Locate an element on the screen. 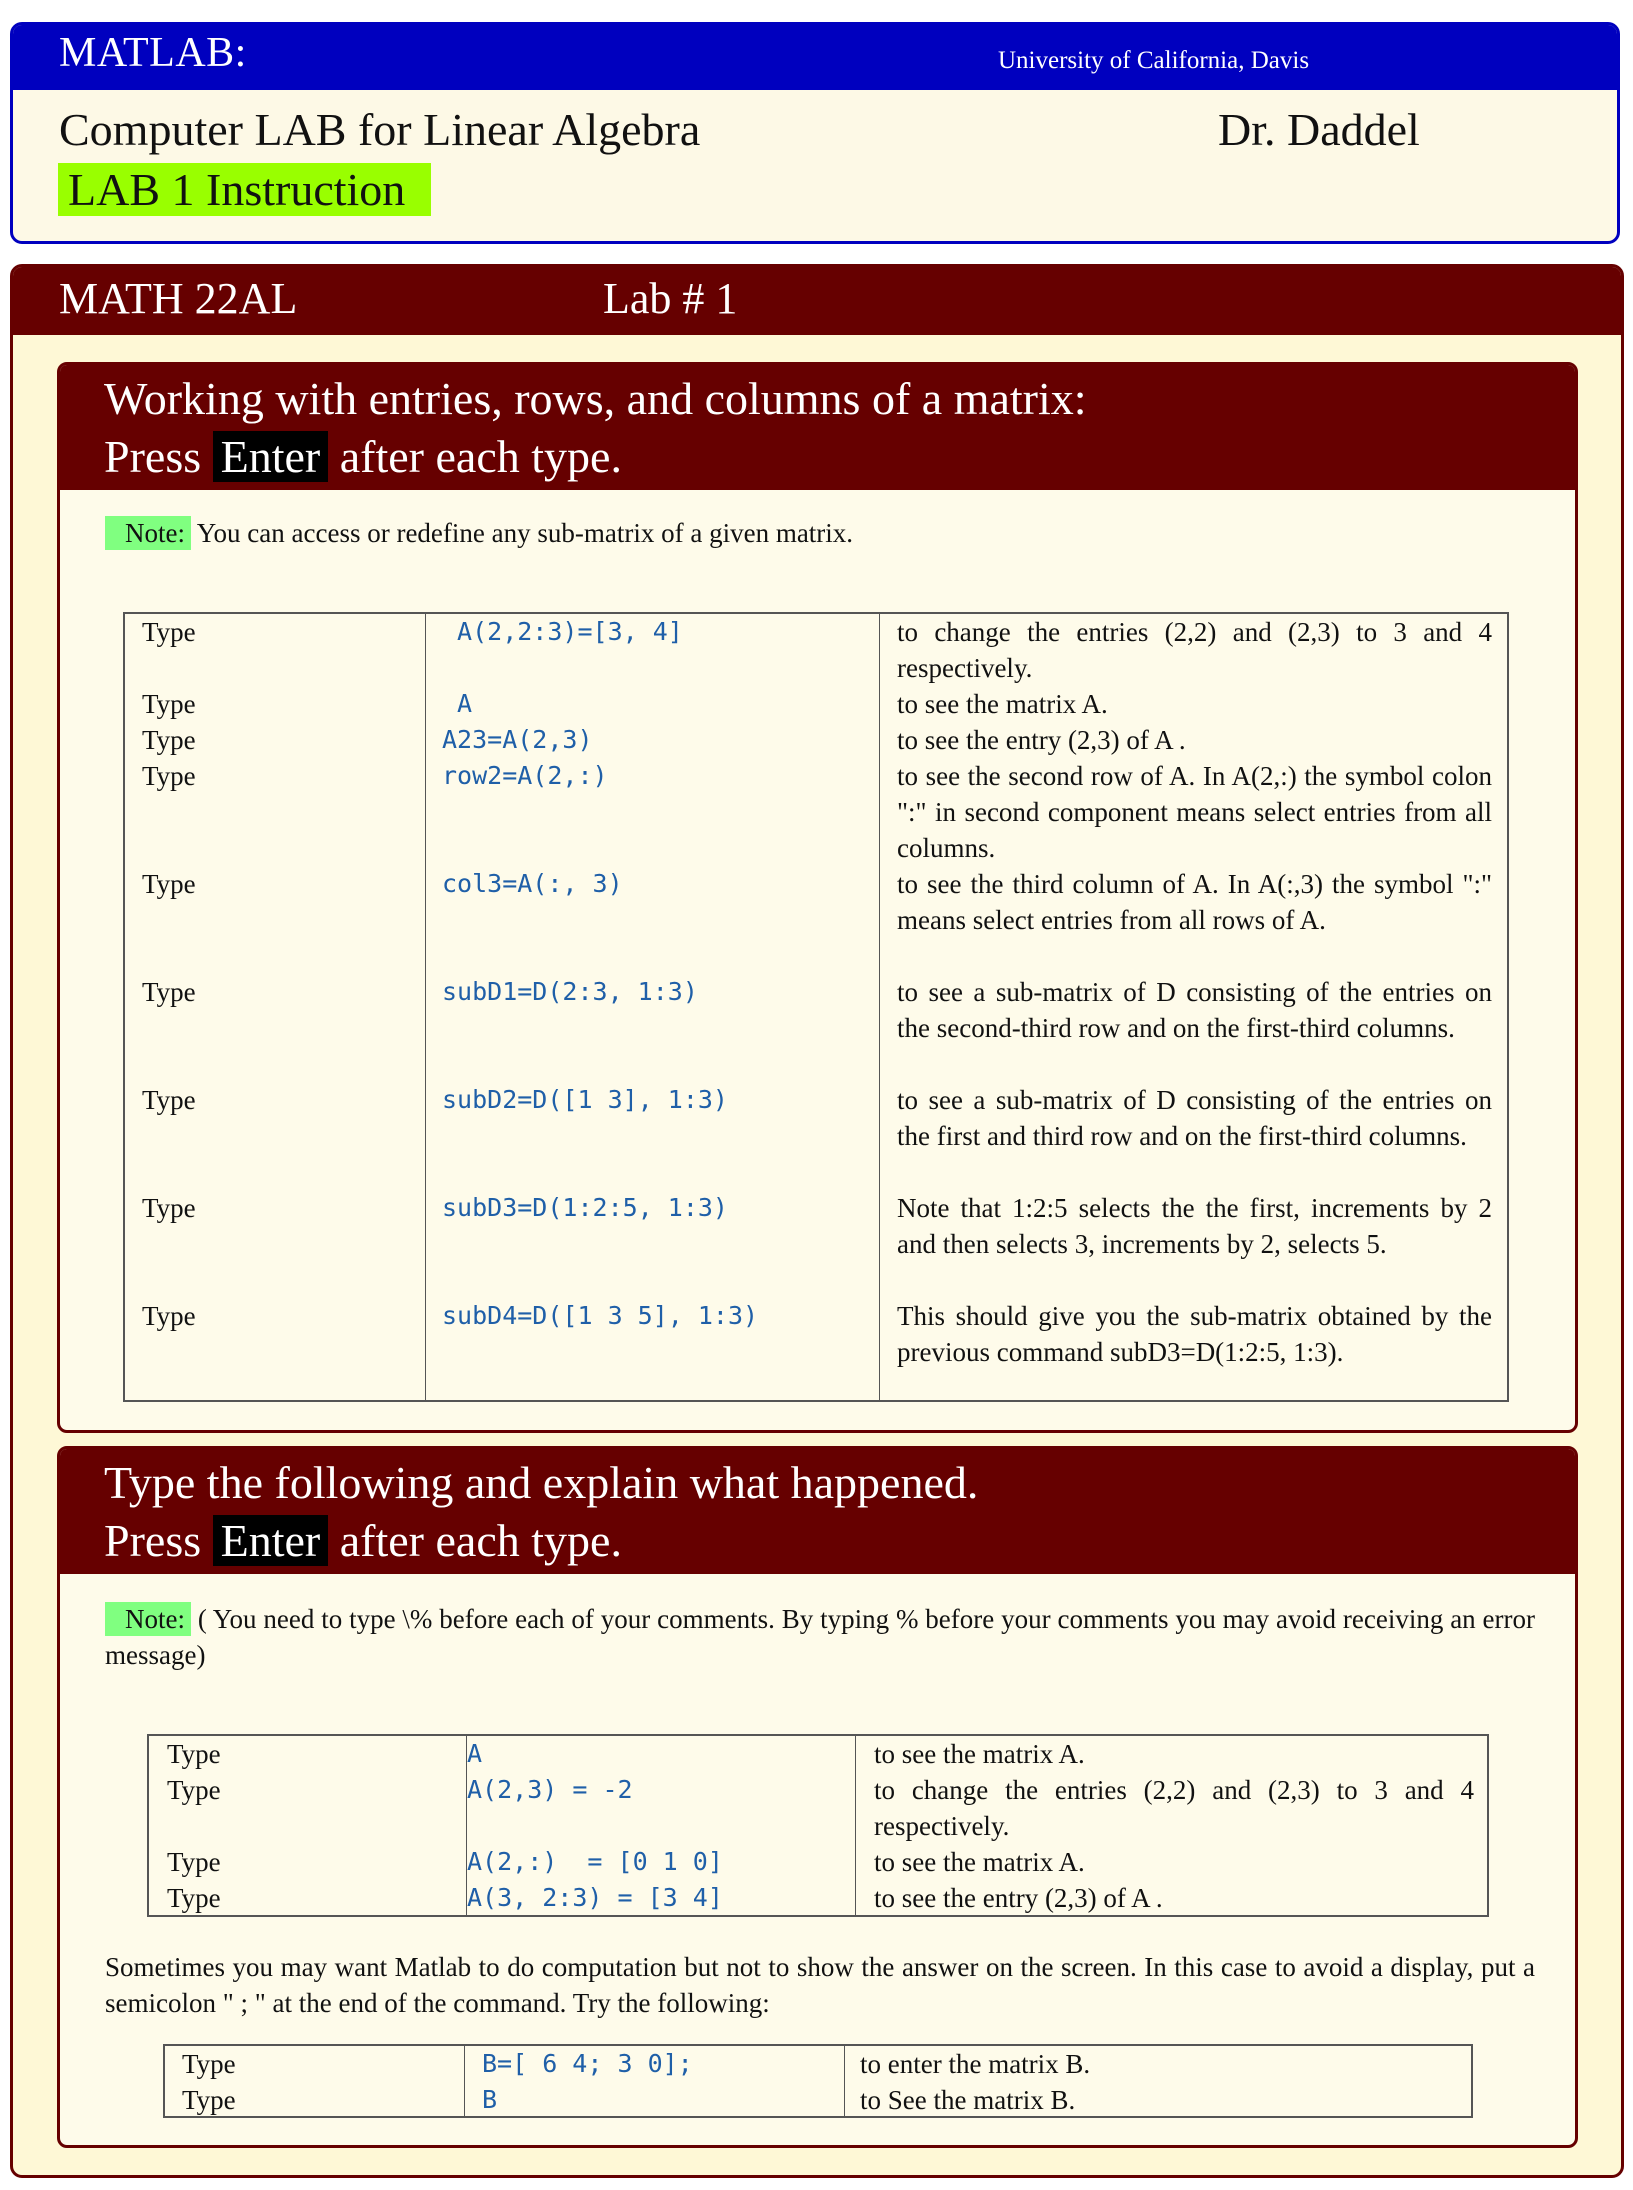  lab-label: LAB 1 Instruction is located at coordinates (245, 189).